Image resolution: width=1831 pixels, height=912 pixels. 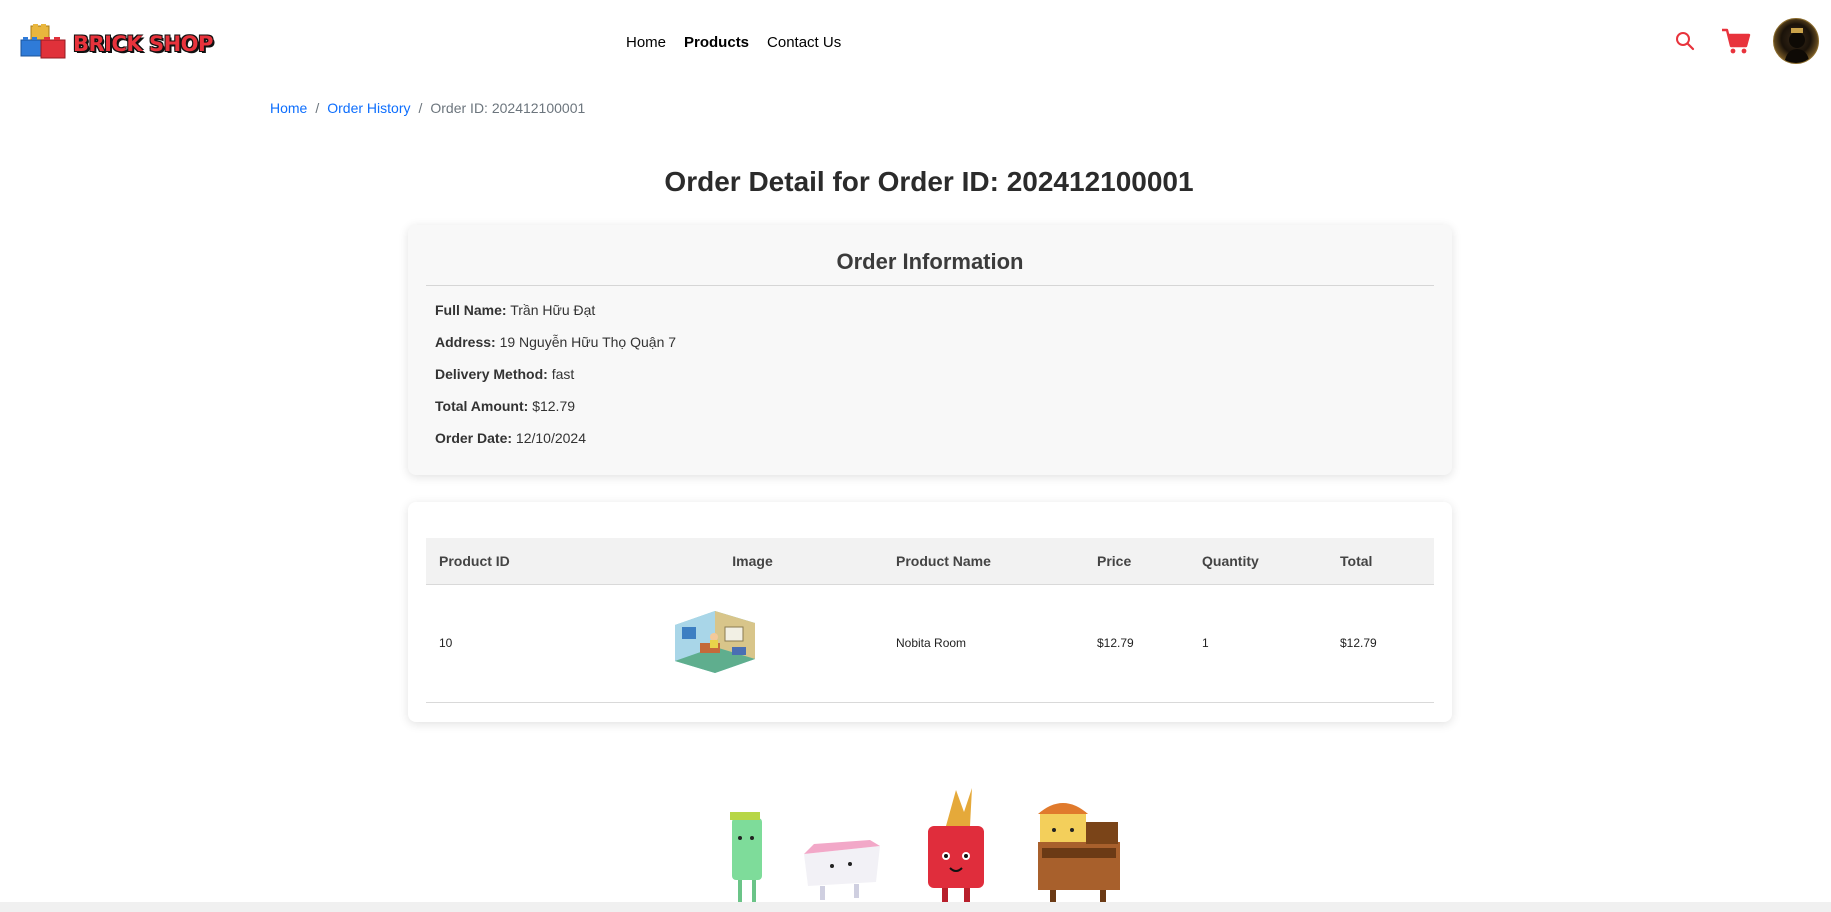 What do you see at coordinates (930, 446) in the screenshot?
I see `order-date-row: Order Date: 12/10/2024` at bounding box center [930, 446].